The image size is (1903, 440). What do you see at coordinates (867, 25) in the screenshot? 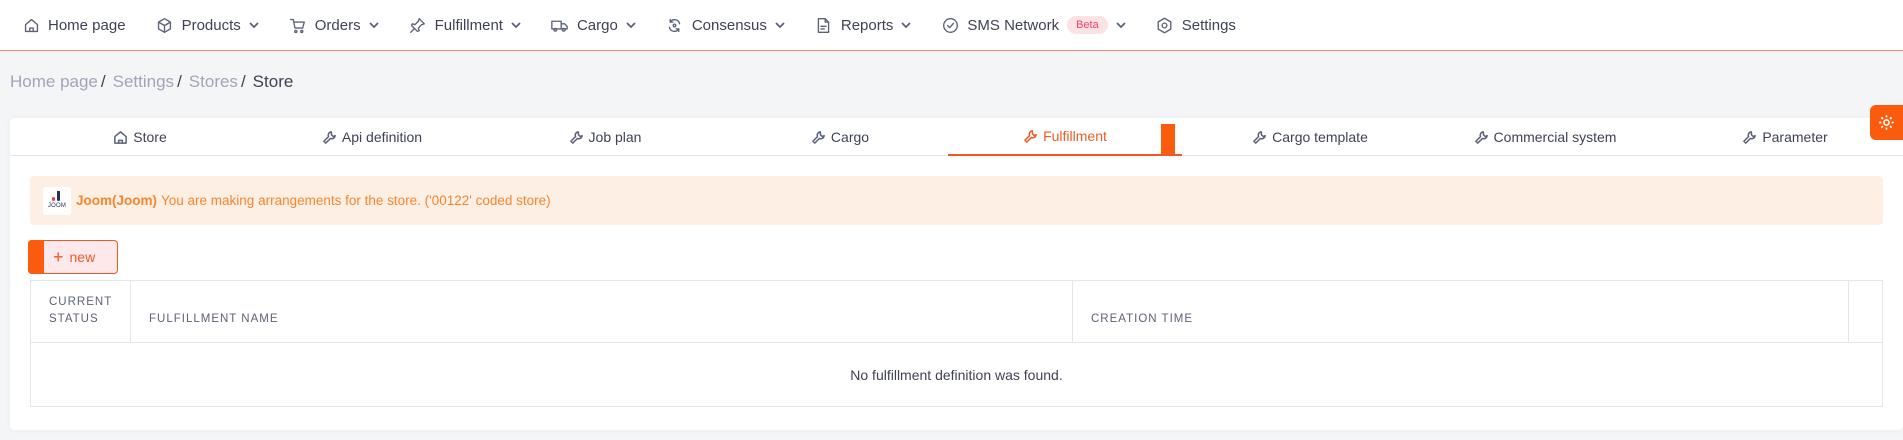
I see `nav-item-label: Reports` at bounding box center [867, 25].